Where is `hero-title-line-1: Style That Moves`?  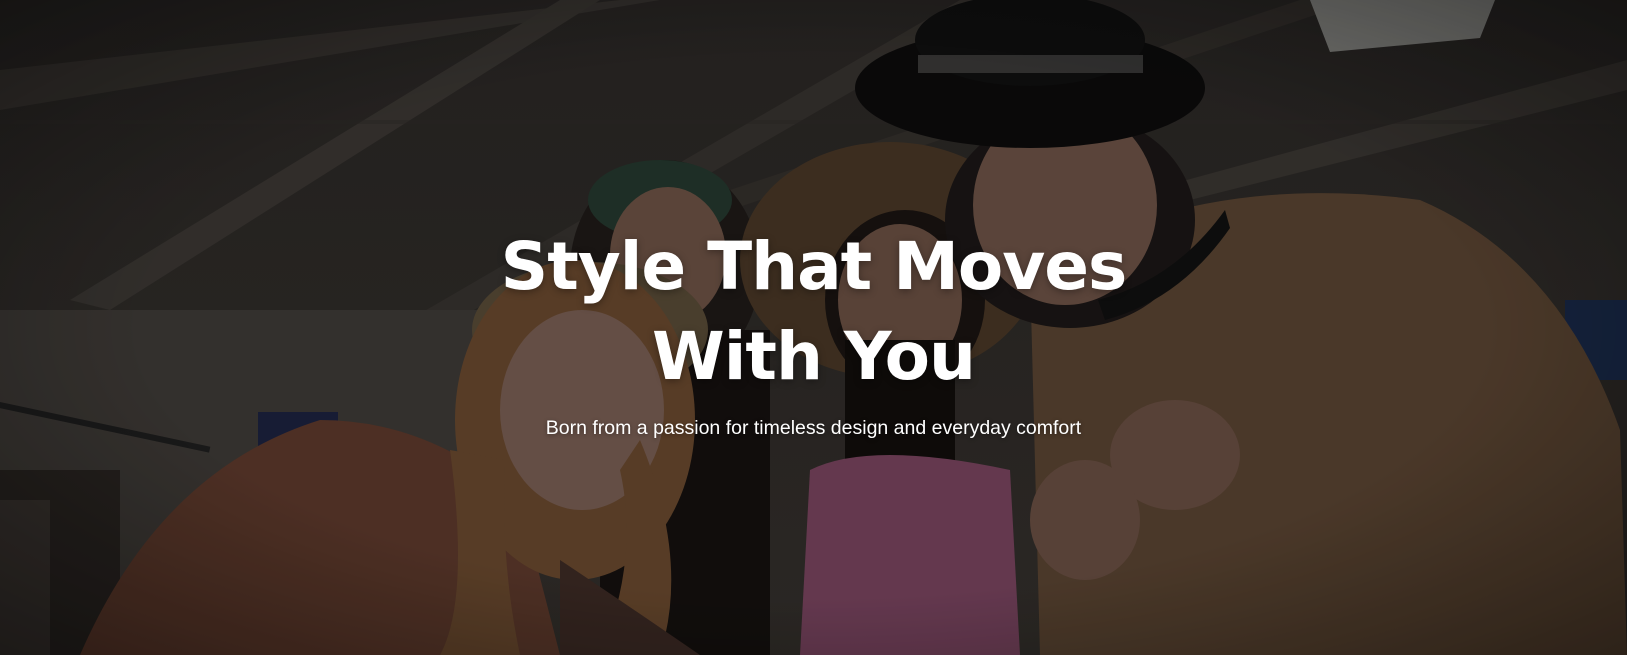 hero-title-line-1: Style That Moves is located at coordinates (814, 266).